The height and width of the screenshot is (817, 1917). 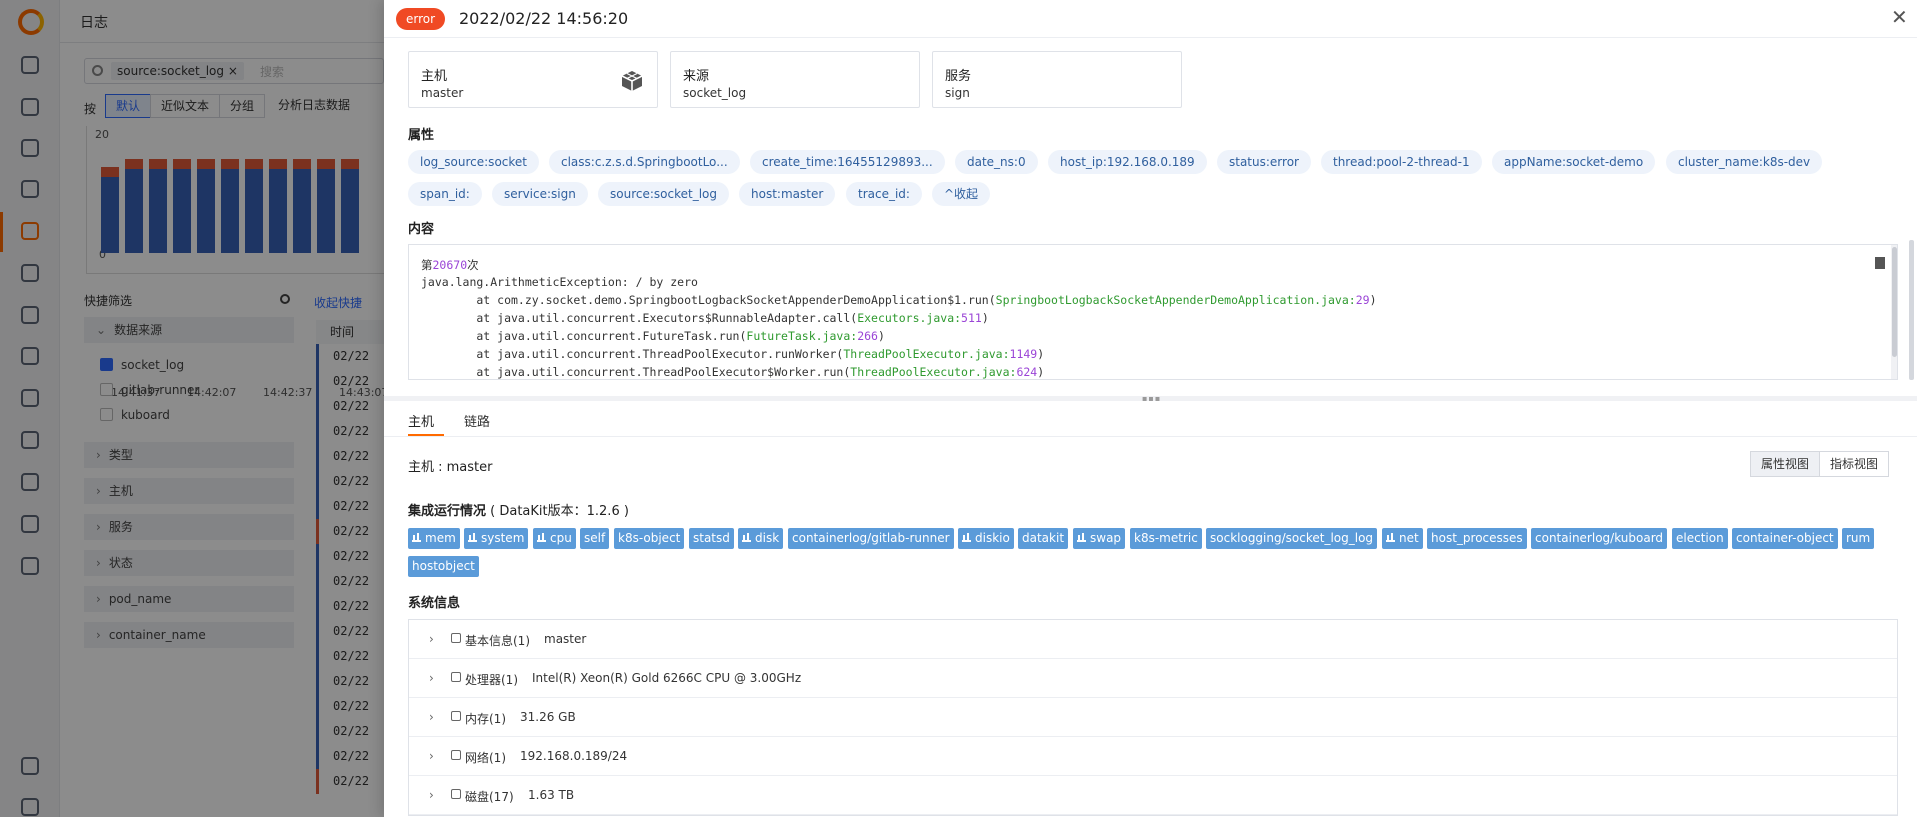 I want to click on integration-chip: rum, so click(x=1858, y=538).